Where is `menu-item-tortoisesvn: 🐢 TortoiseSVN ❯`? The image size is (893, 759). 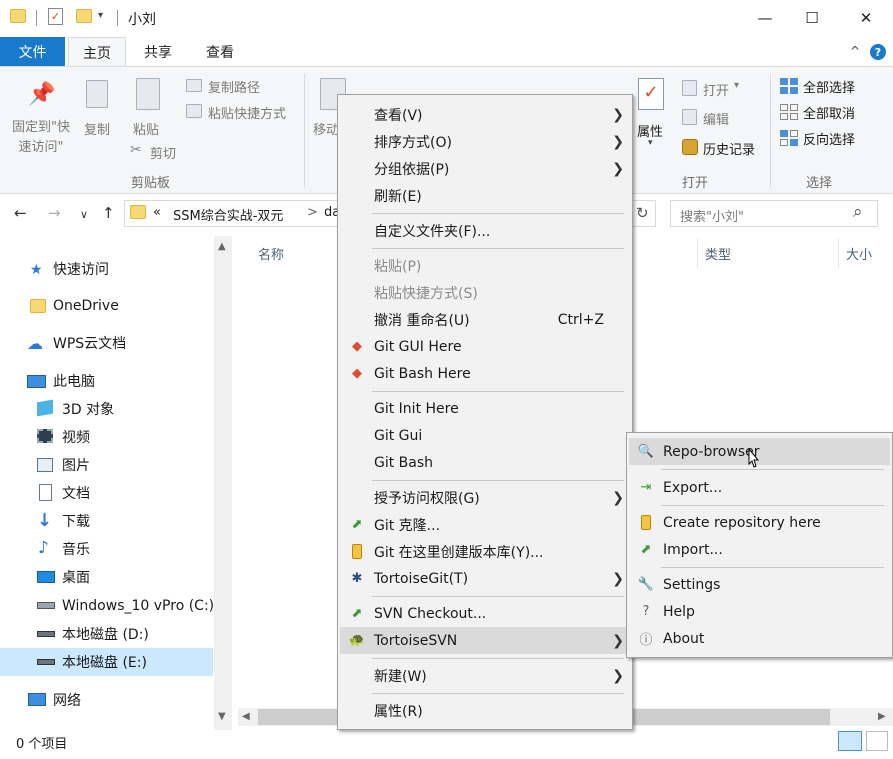 menu-item-tortoisesvn: 🐢 TortoiseSVN ❯ is located at coordinates (485, 640).